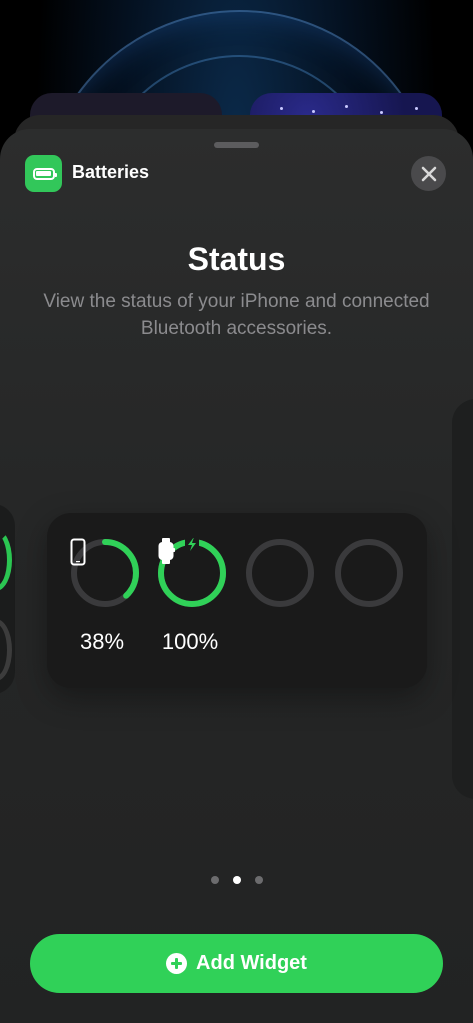 The image size is (473, 1023). I want to click on plus-circle-icon, so click(177, 963).